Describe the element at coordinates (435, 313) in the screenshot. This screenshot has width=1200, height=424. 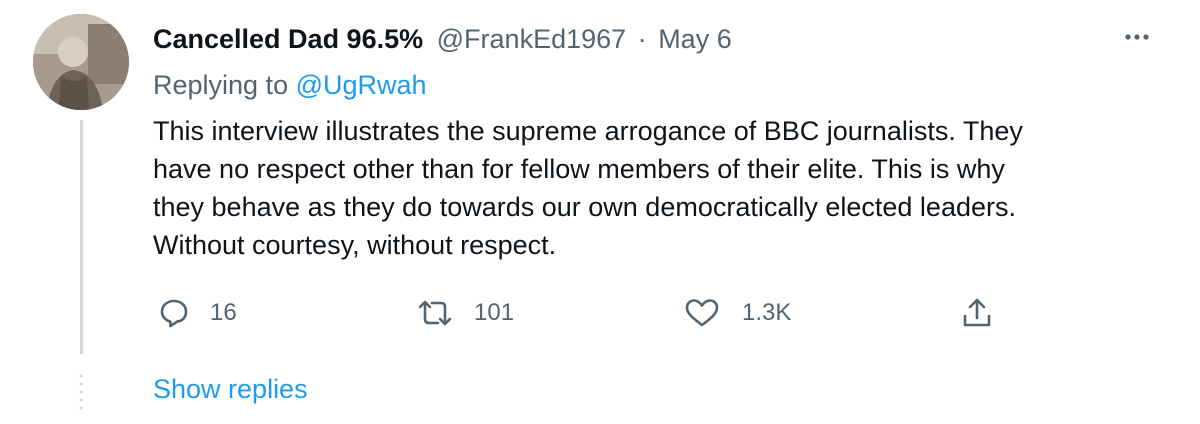
I see `retweet-icon` at that location.